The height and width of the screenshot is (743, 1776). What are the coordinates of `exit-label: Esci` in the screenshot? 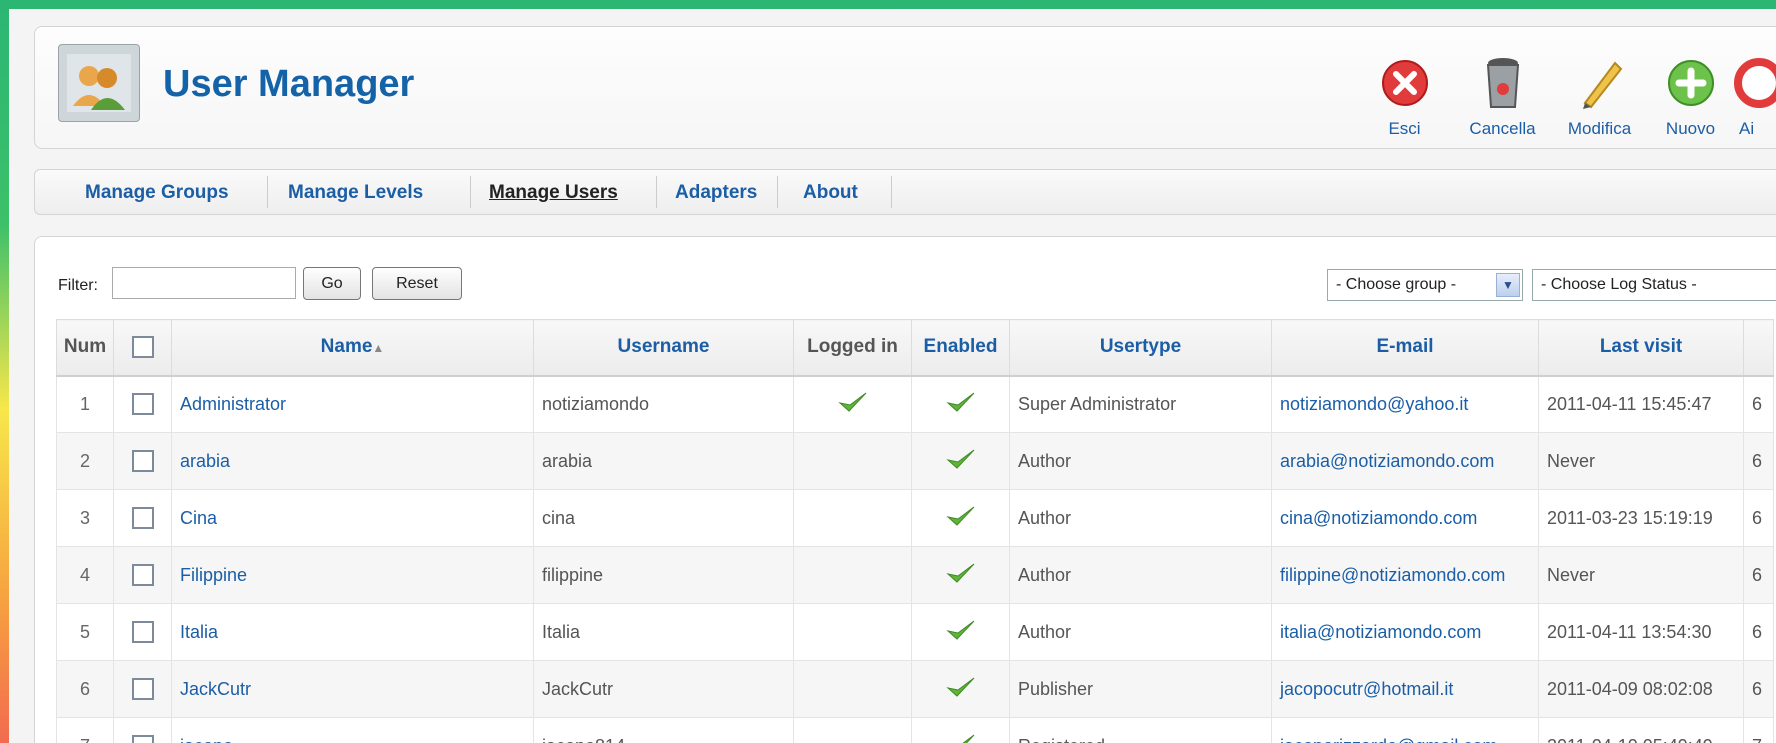 It's located at (1404, 128).